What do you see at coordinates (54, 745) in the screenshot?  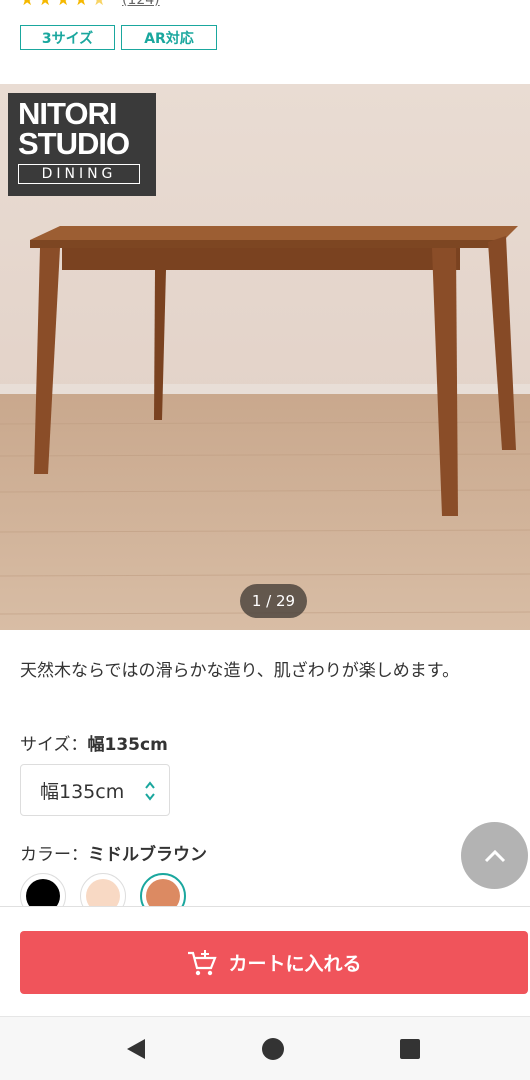 I see `size-label-prefix: サイズ：` at bounding box center [54, 745].